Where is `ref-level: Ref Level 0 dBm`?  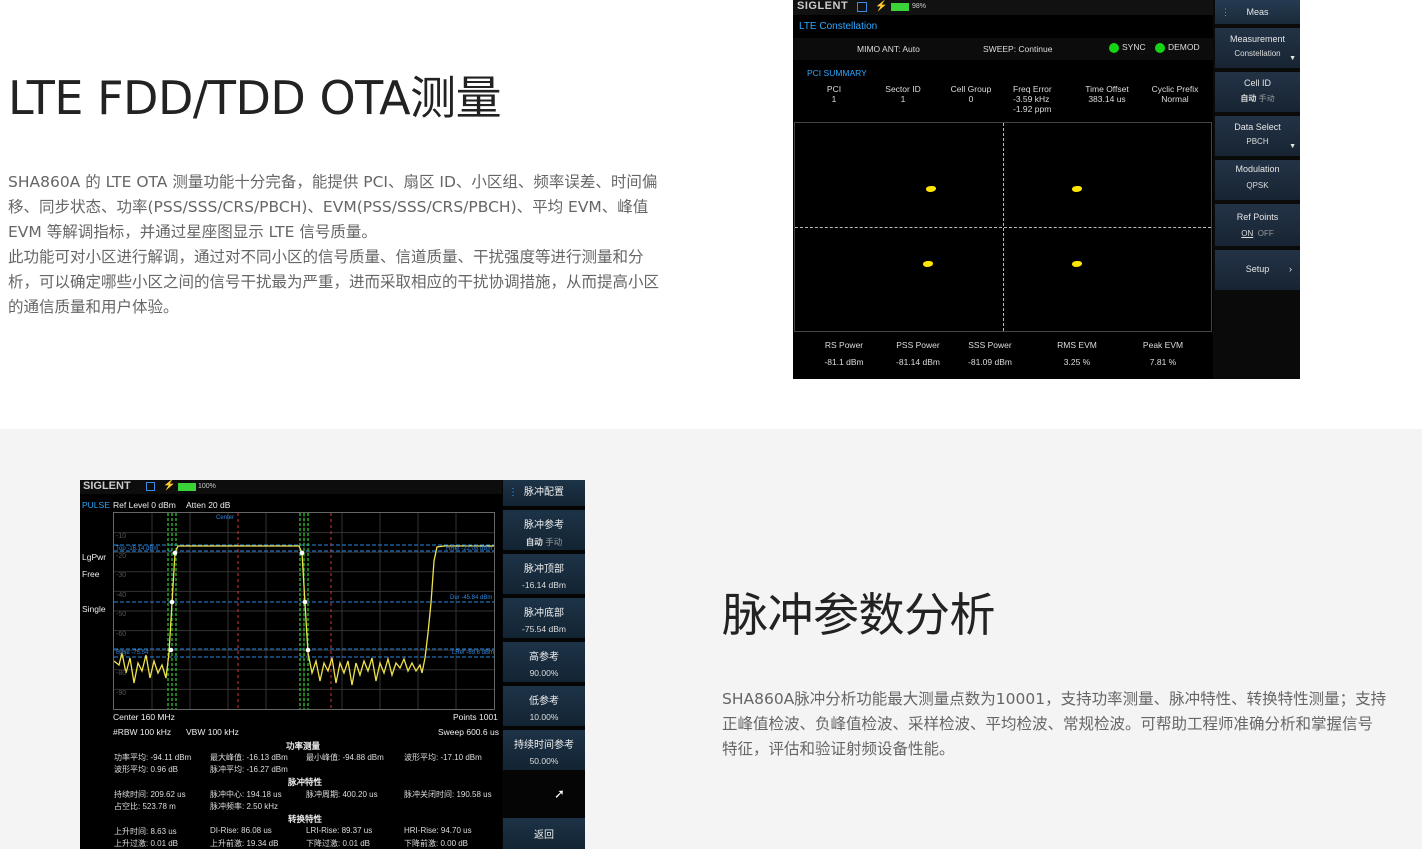
ref-level: Ref Level 0 dBm is located at coordinates (144, 505).